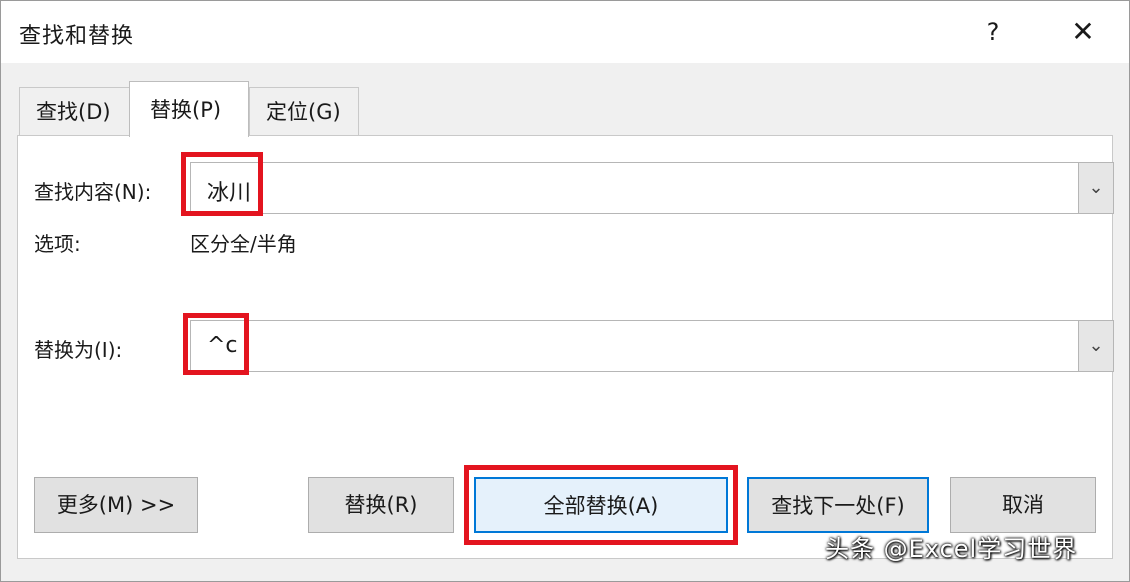 This screenshot has height=582, width=1130. What do you see at coordinates (1083, 32) in the screenshot?
I see `close-button: ✕` at bounding box center [1083, 32].